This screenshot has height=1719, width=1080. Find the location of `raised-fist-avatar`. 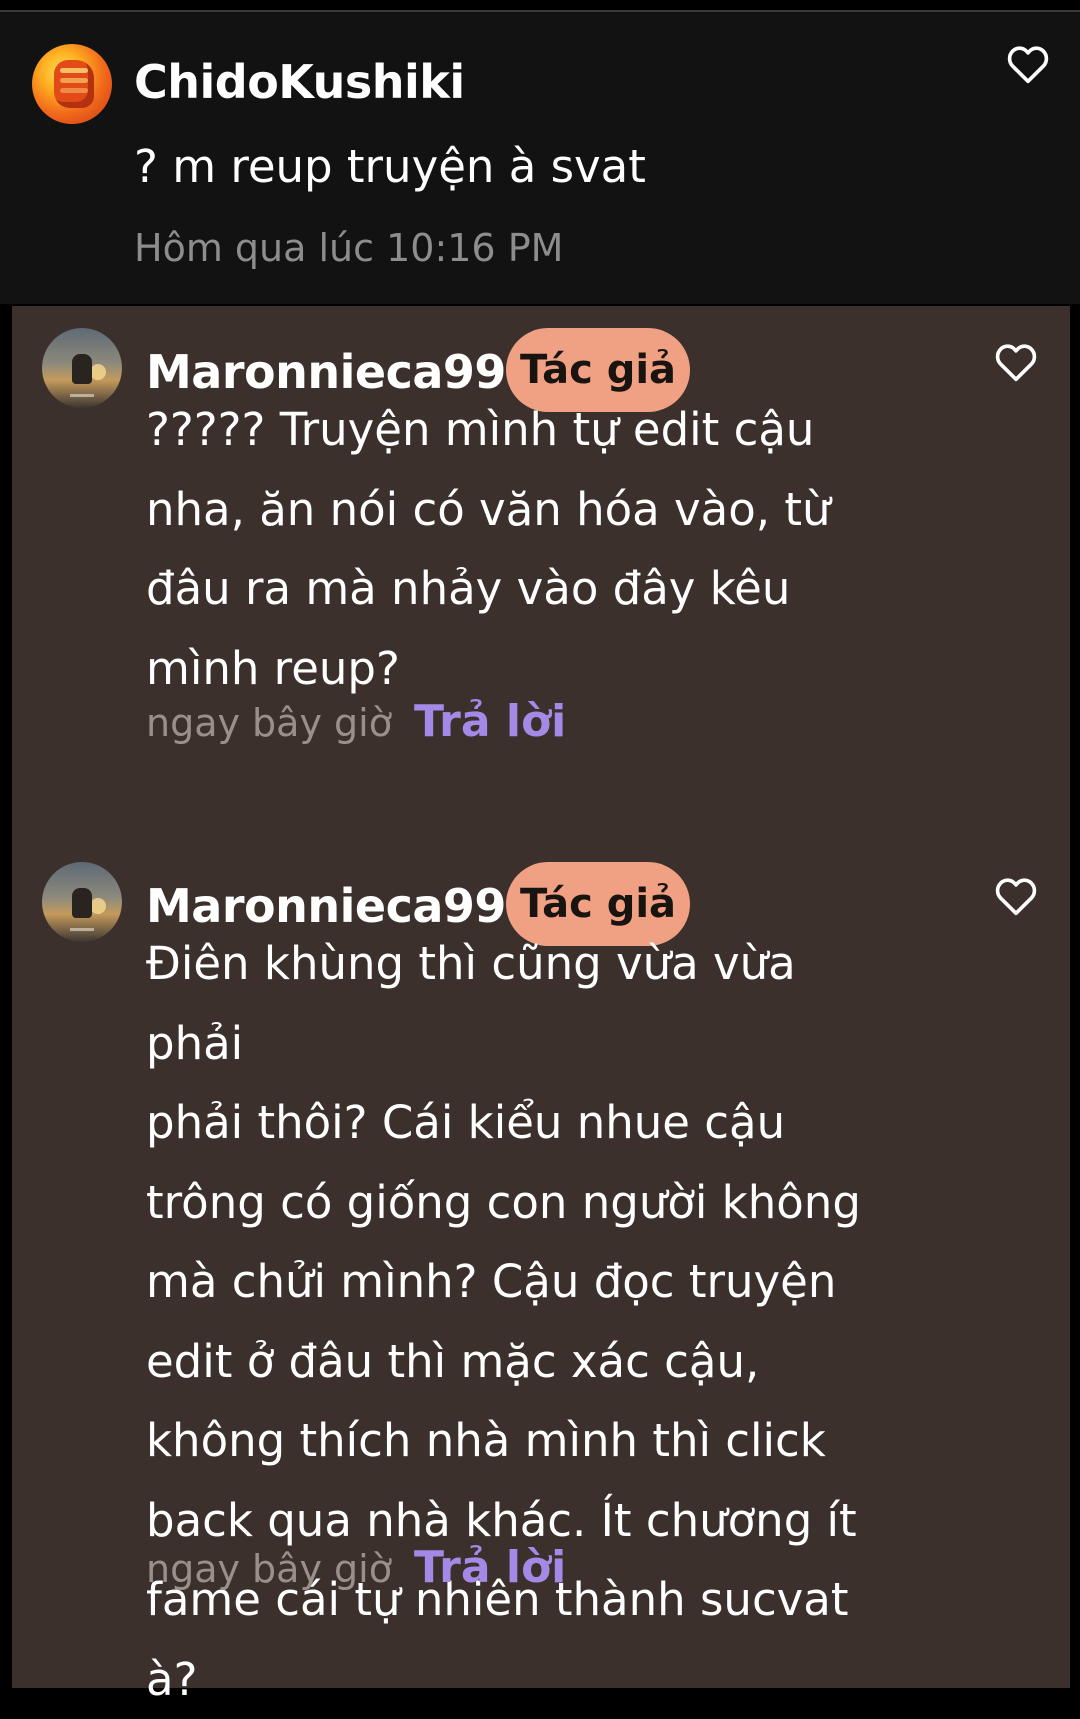

raised-fist-avatar is located at coordinates (74, 84).